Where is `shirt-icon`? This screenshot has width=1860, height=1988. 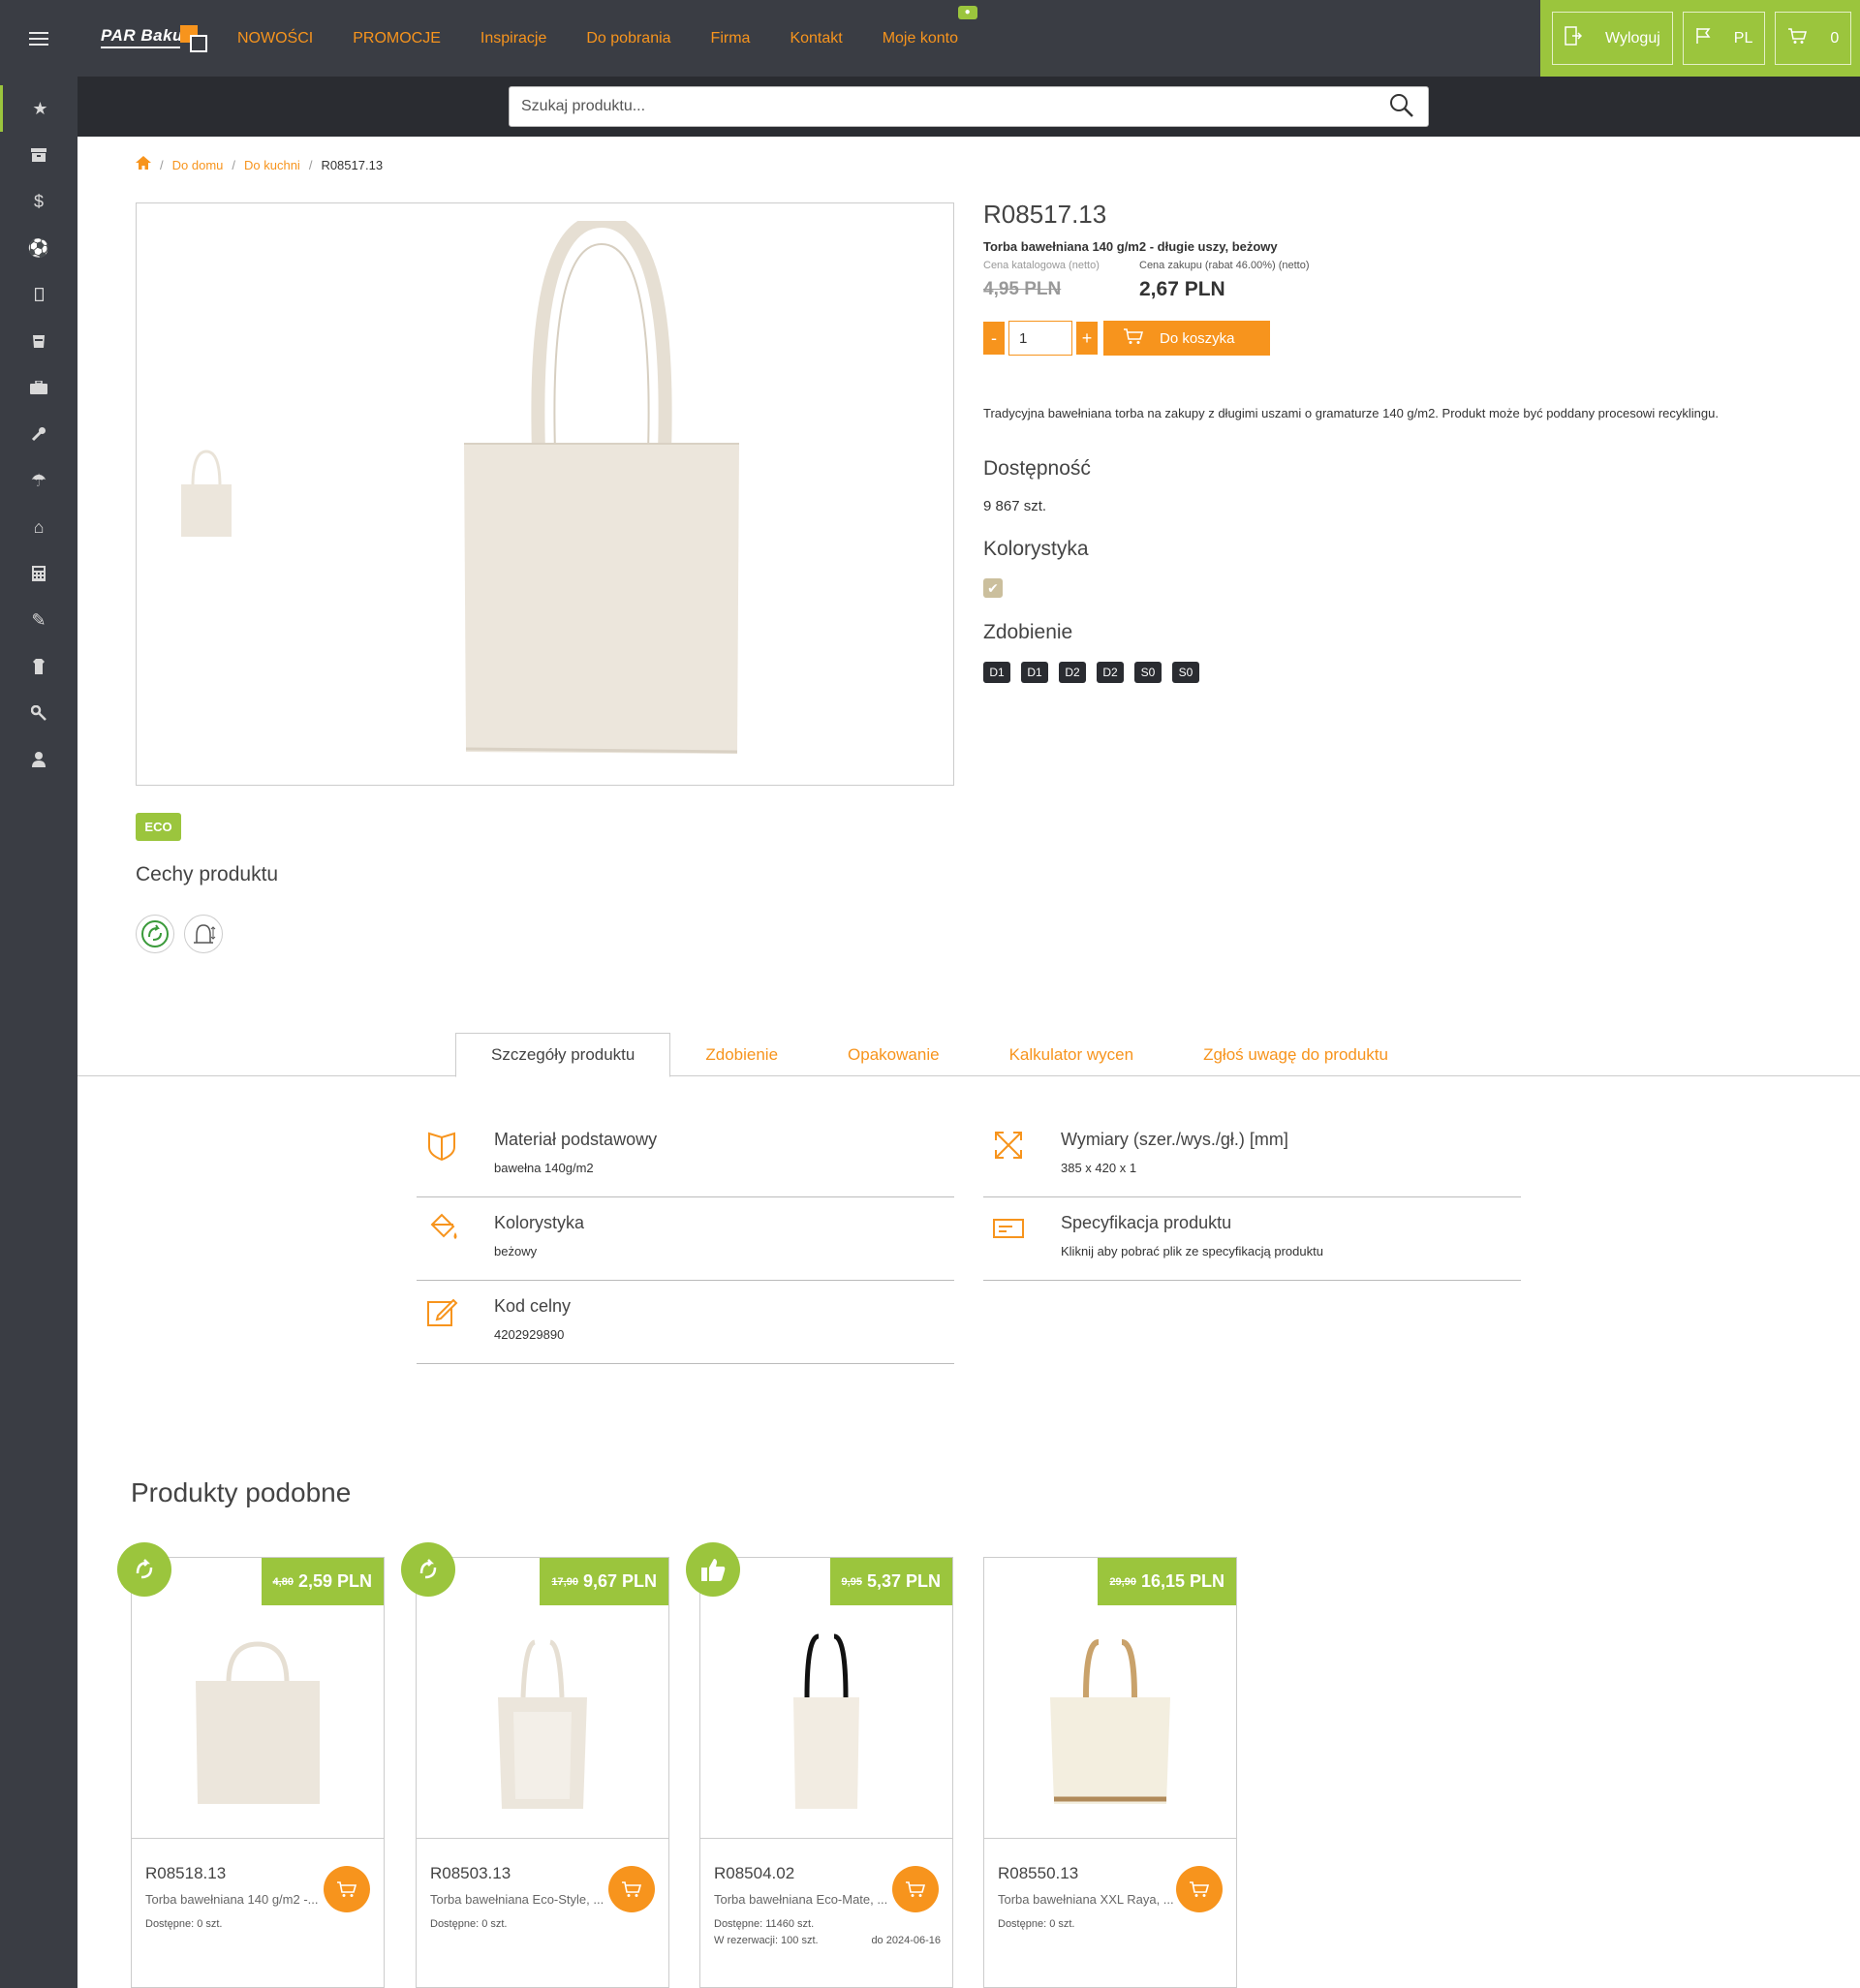 shirt-icon is located at coordinates (39, 666).